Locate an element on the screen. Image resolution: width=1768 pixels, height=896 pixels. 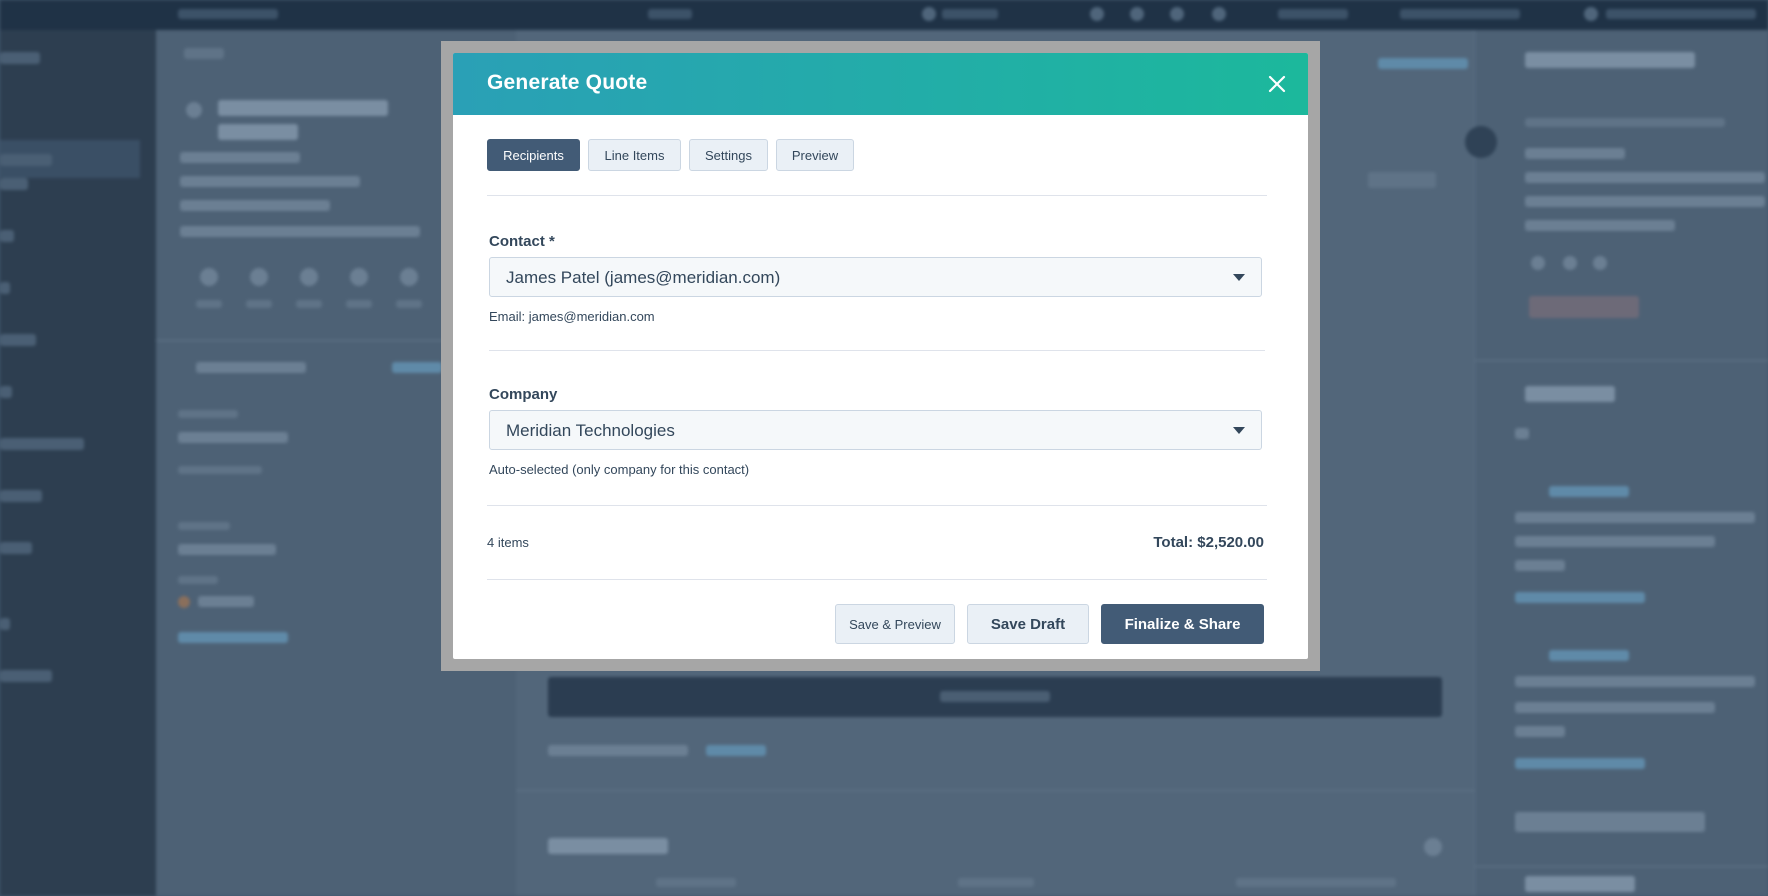
contact-select-value: James Patel (james@meridian.com) is located at coordinates (643, 277).